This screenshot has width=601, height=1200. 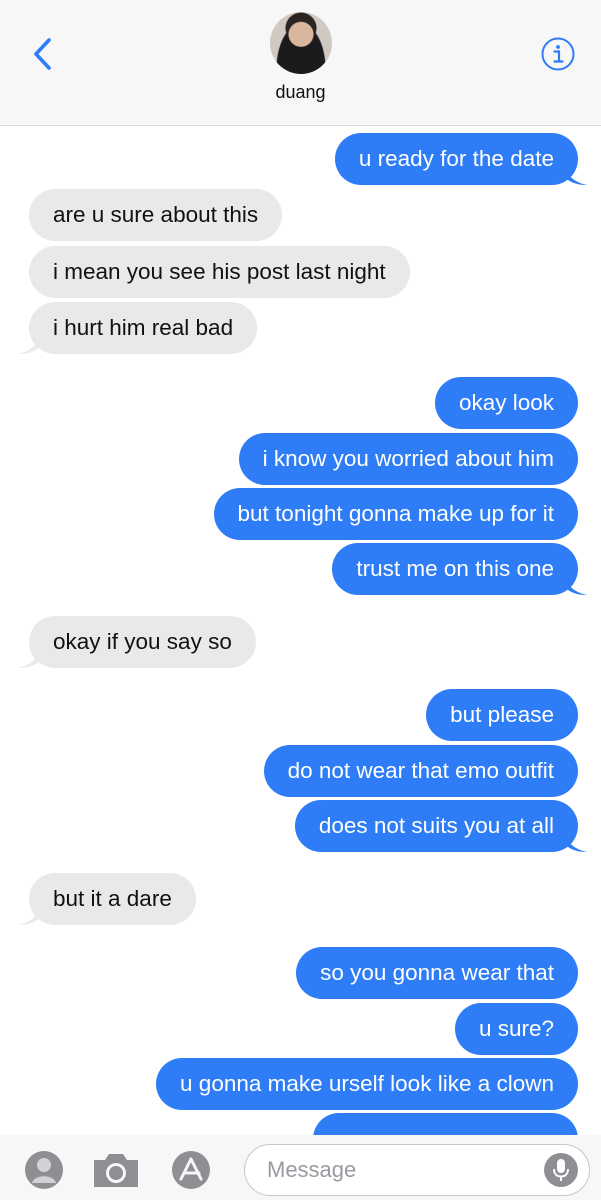 I want to click on message-bubble-received: i hurt him real bad, so click(x=138, y=328).